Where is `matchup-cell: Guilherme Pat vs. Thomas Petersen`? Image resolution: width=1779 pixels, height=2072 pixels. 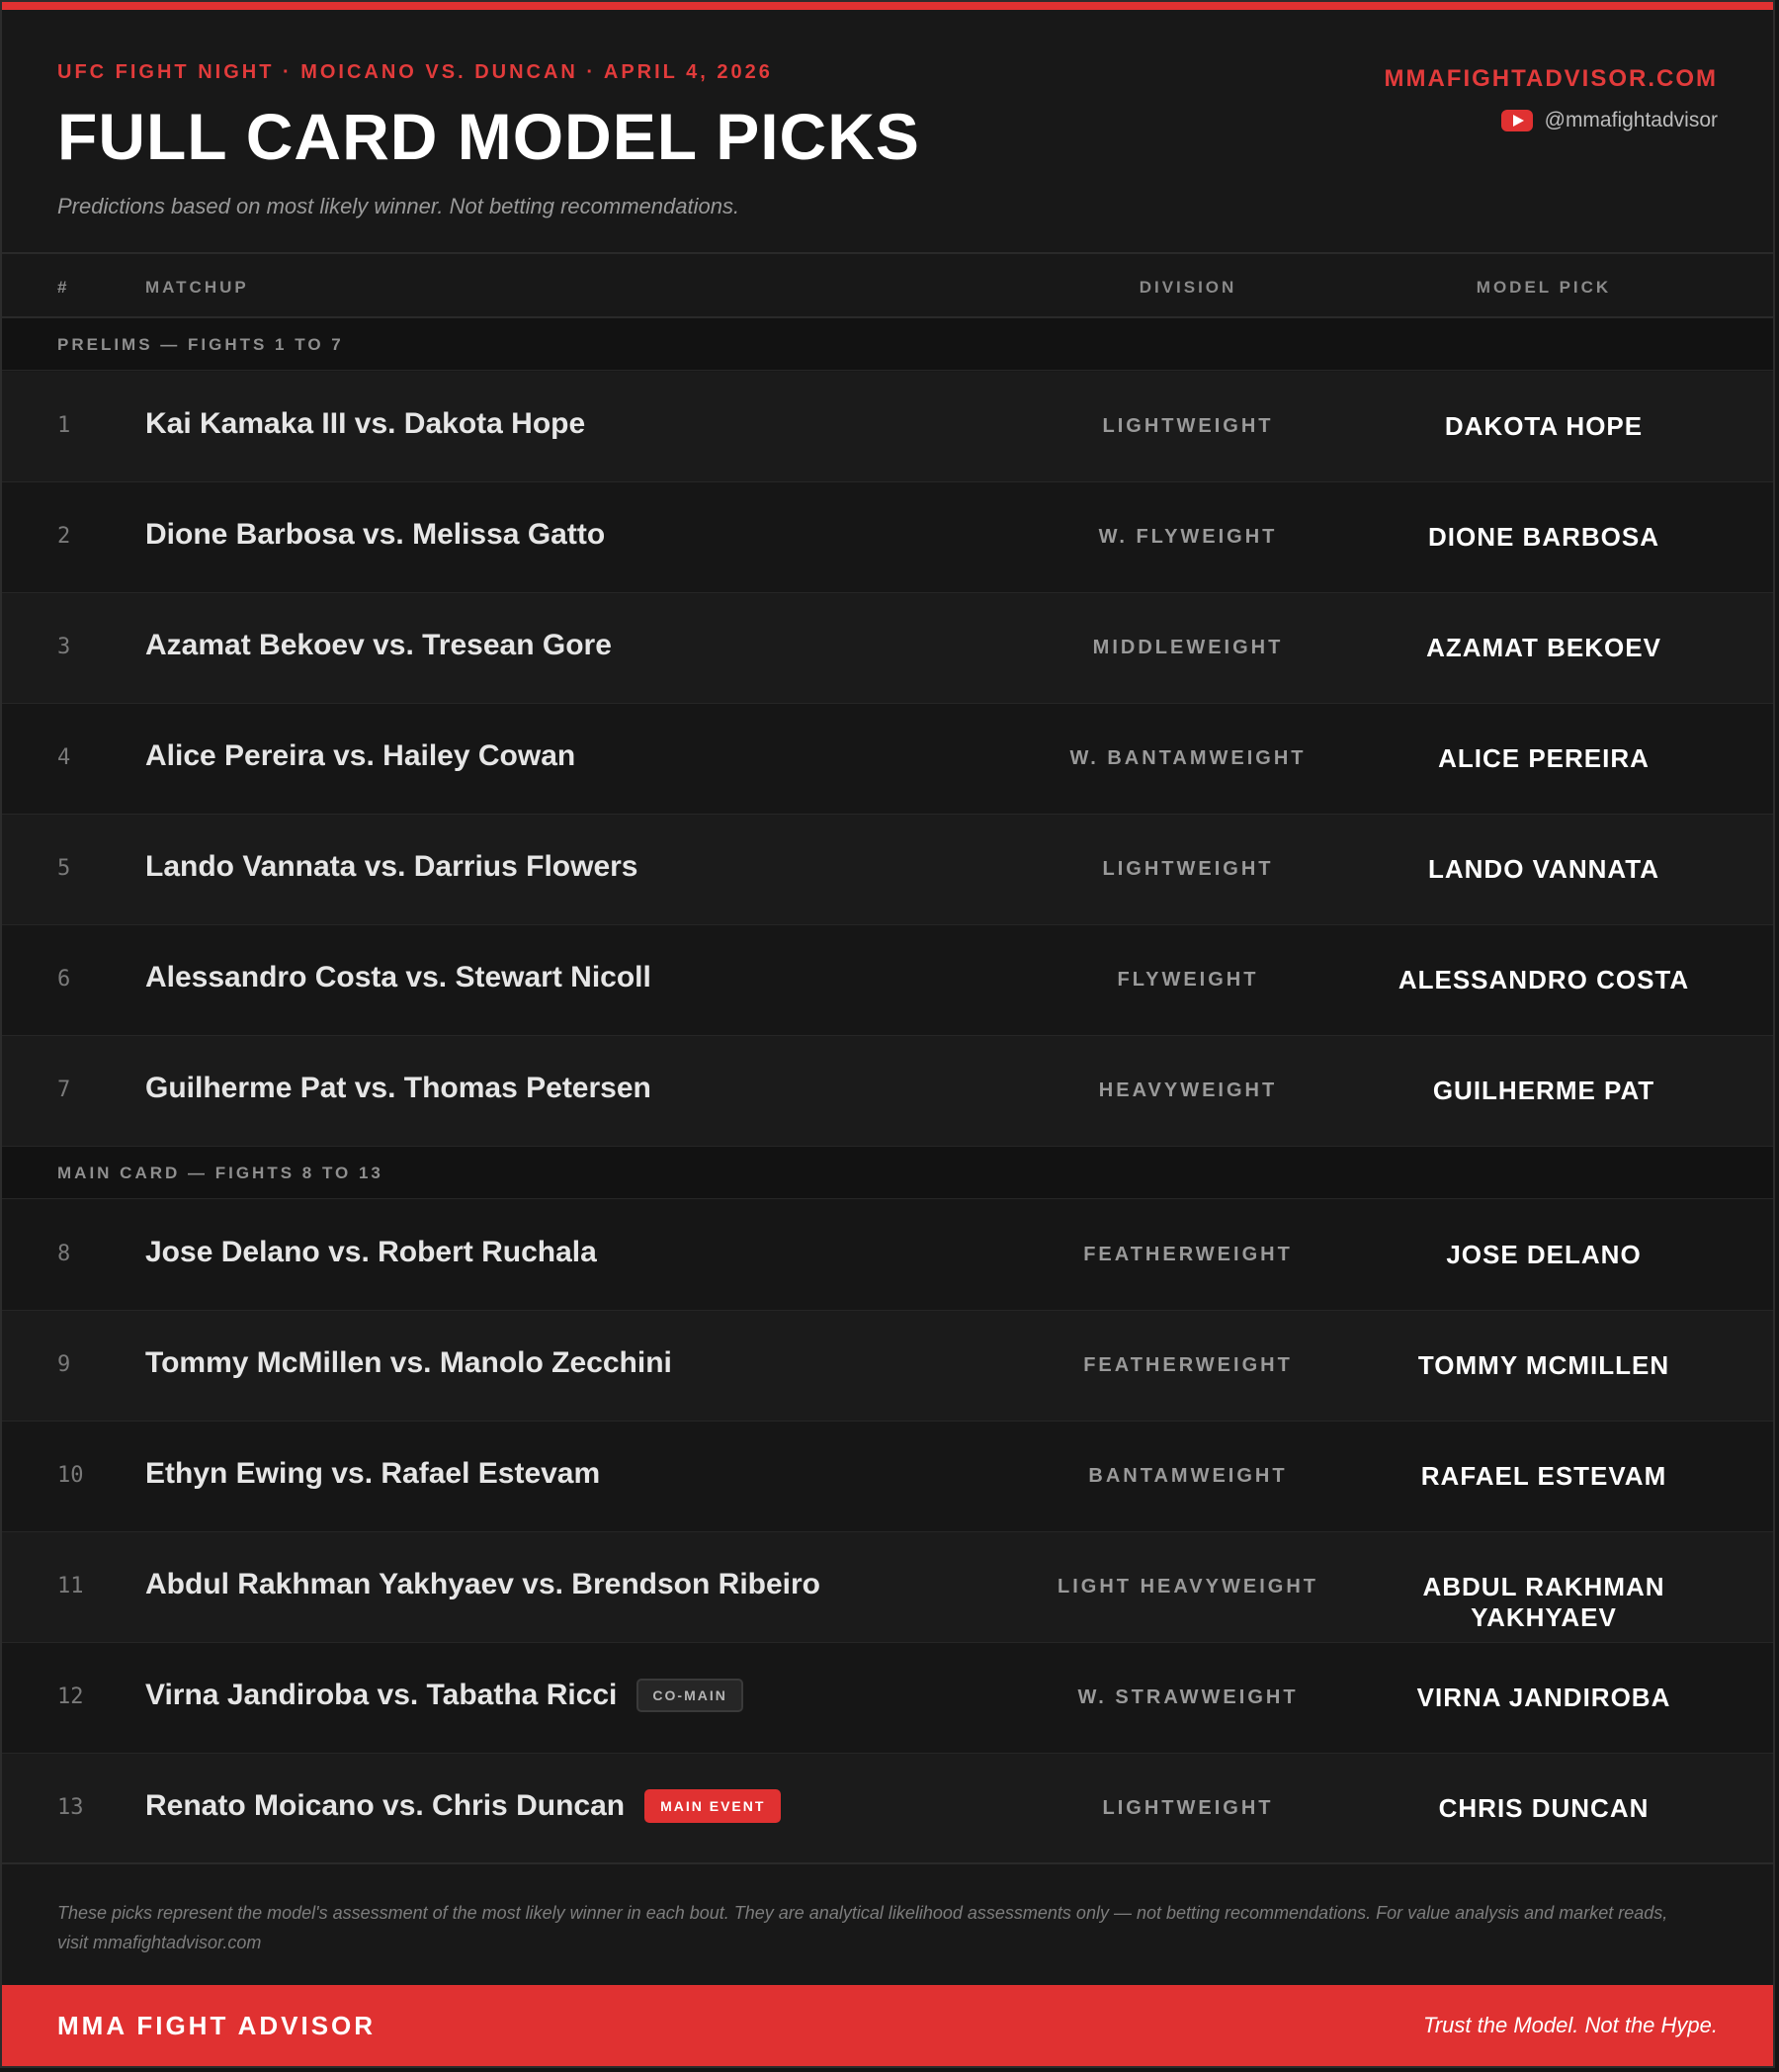 matchup-cell: Guilherme Pat vs. Thomas Petersen is located at coordinates (398, 1088).